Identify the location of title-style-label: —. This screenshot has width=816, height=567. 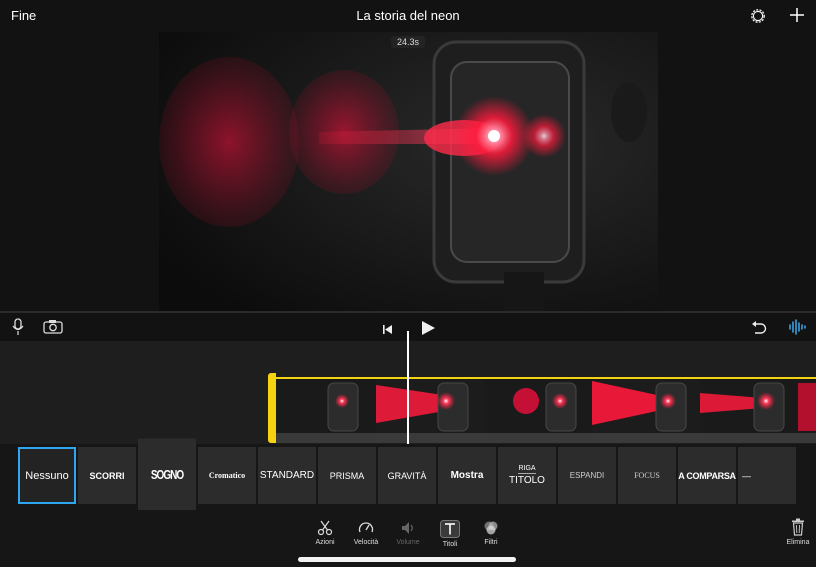
(746, 475).